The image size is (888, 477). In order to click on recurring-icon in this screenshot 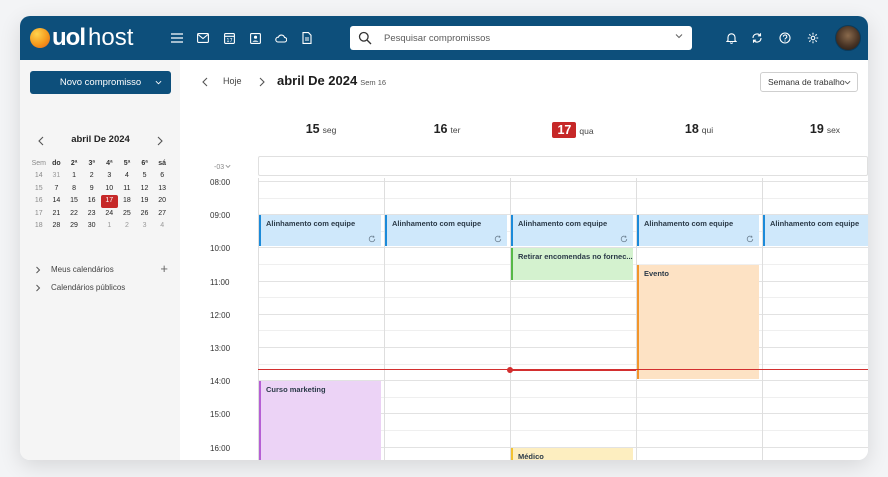, I will do `click(498, 239)`.